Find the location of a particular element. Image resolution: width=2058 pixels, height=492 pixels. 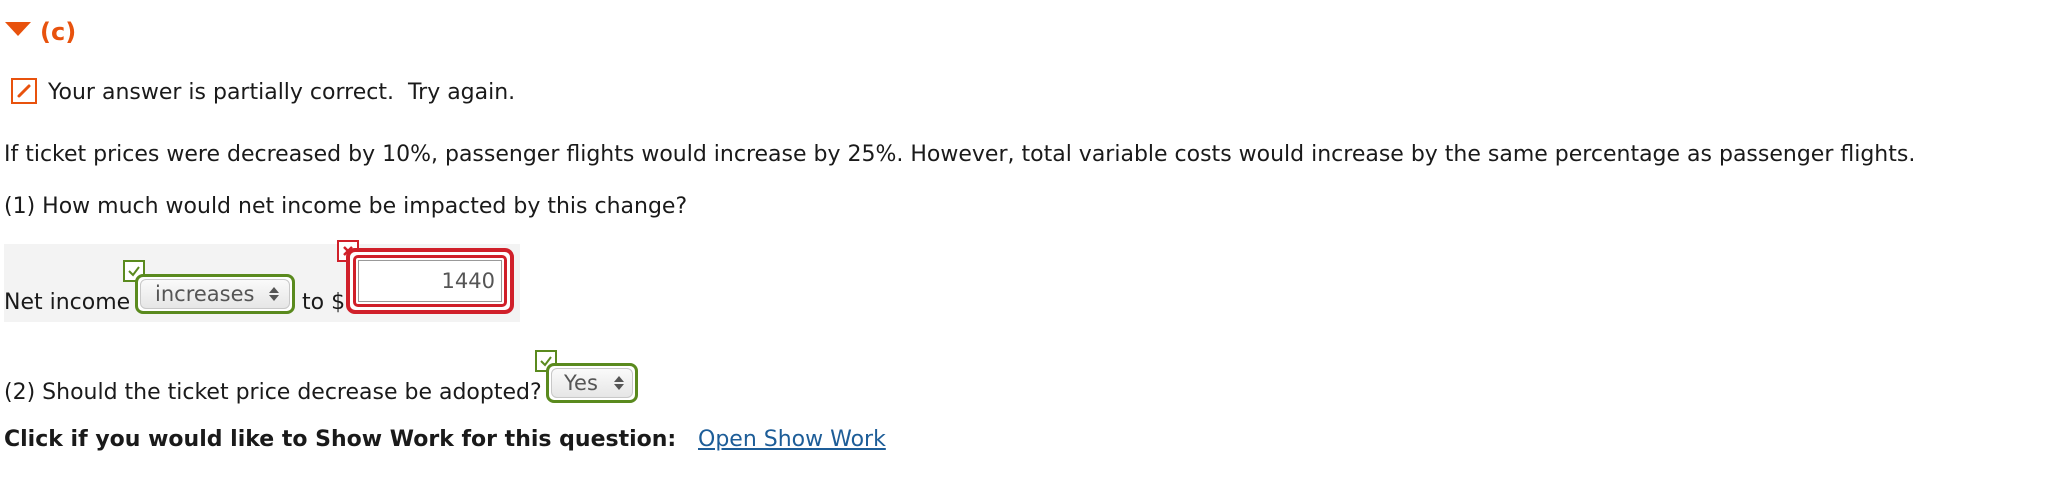

direction-select: increases is located at coordinates (215, 294).